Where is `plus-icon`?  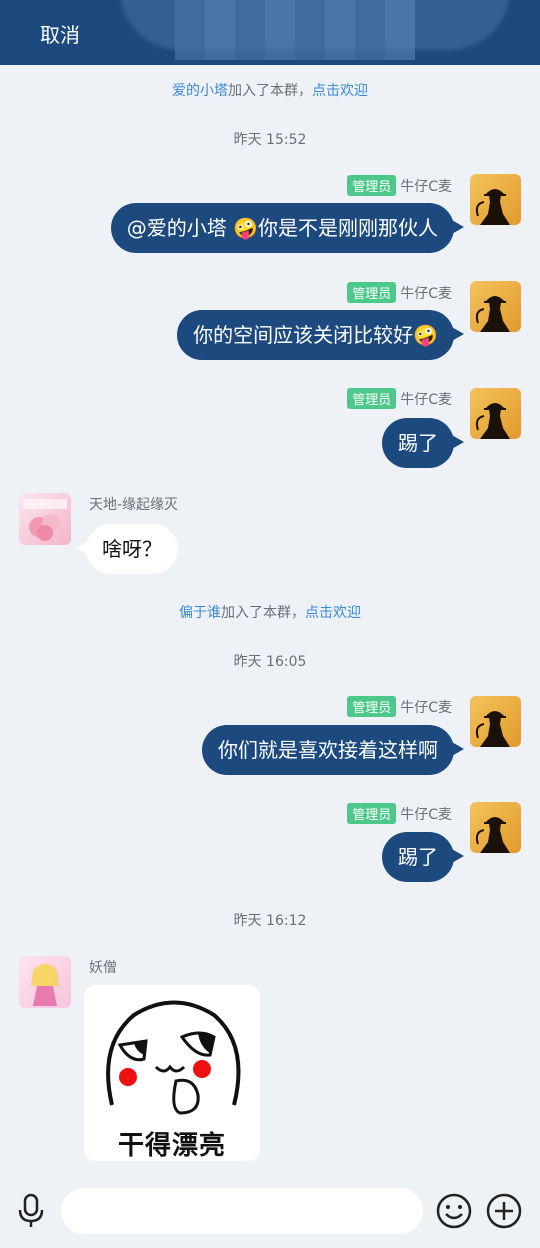 plus-icon is located at coordinates (504, 1211).